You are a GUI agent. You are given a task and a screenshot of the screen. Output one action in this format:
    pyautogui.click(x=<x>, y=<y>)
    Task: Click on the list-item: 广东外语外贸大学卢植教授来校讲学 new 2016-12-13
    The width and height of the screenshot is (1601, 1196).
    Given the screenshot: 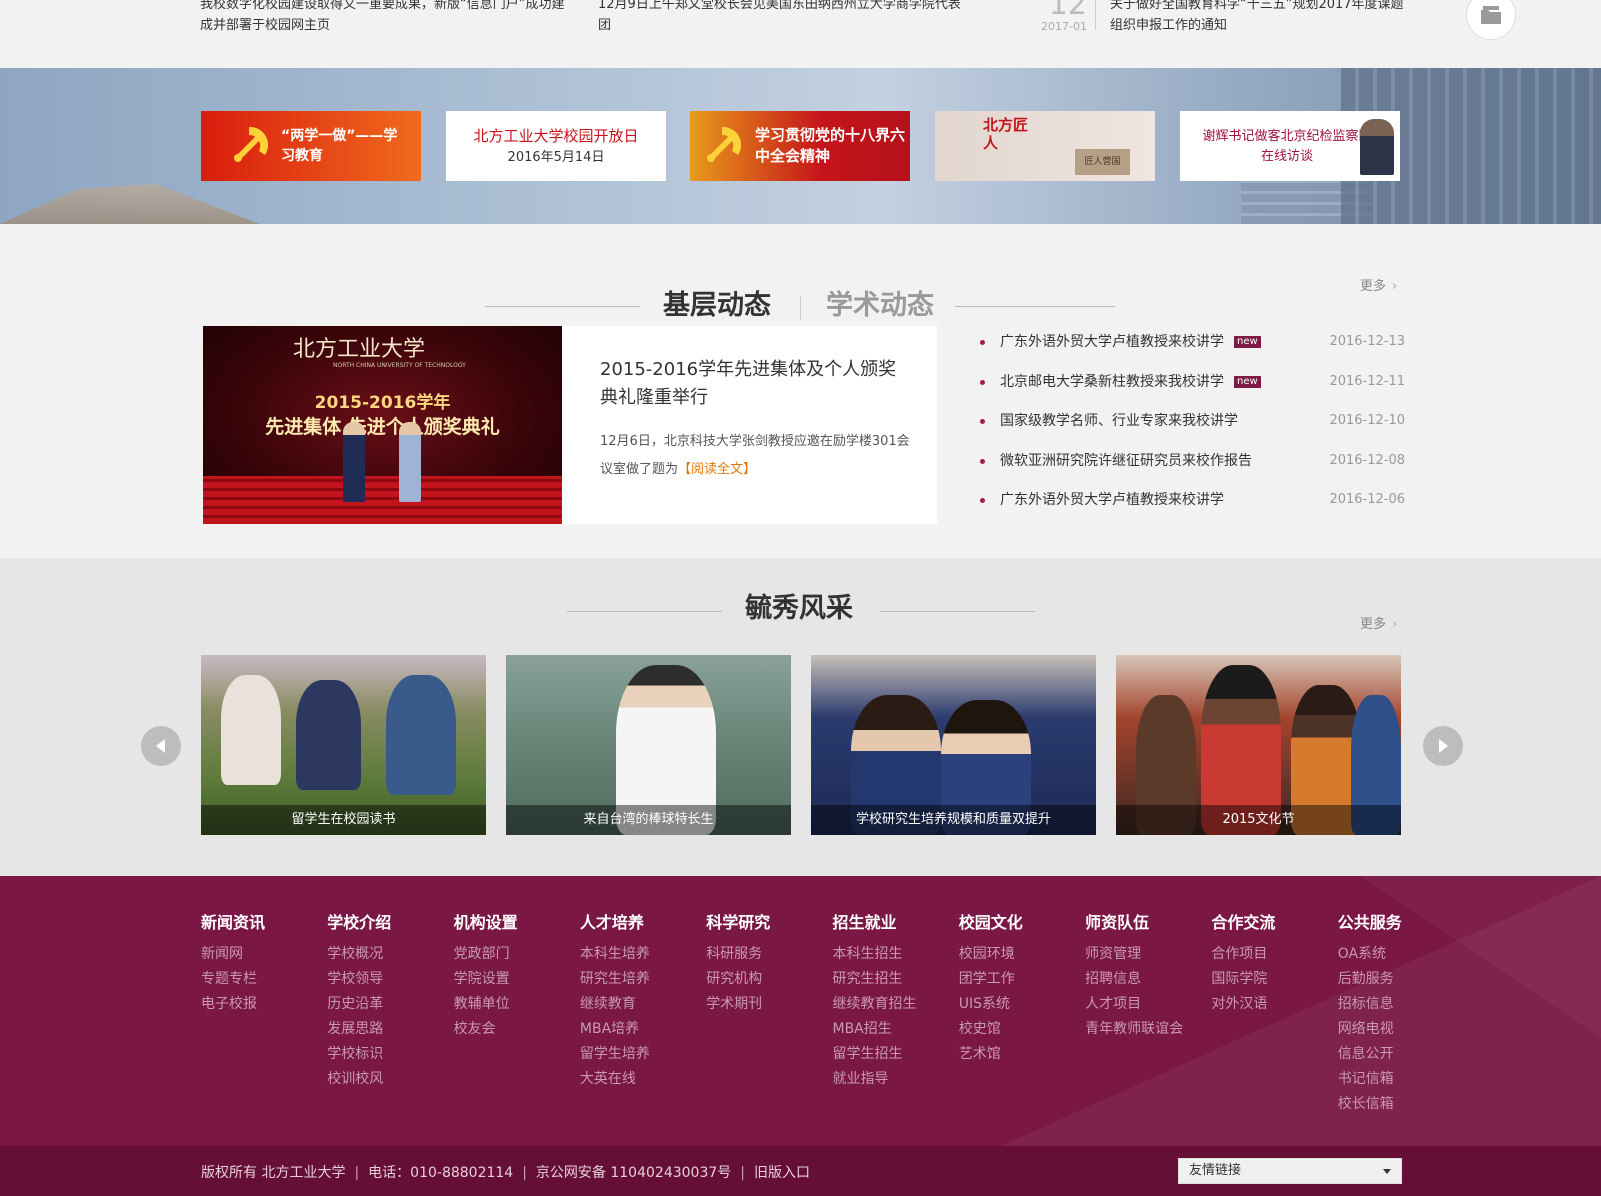 What is the action you would take?
    pyautogui.click(x=1192, y=344)
    